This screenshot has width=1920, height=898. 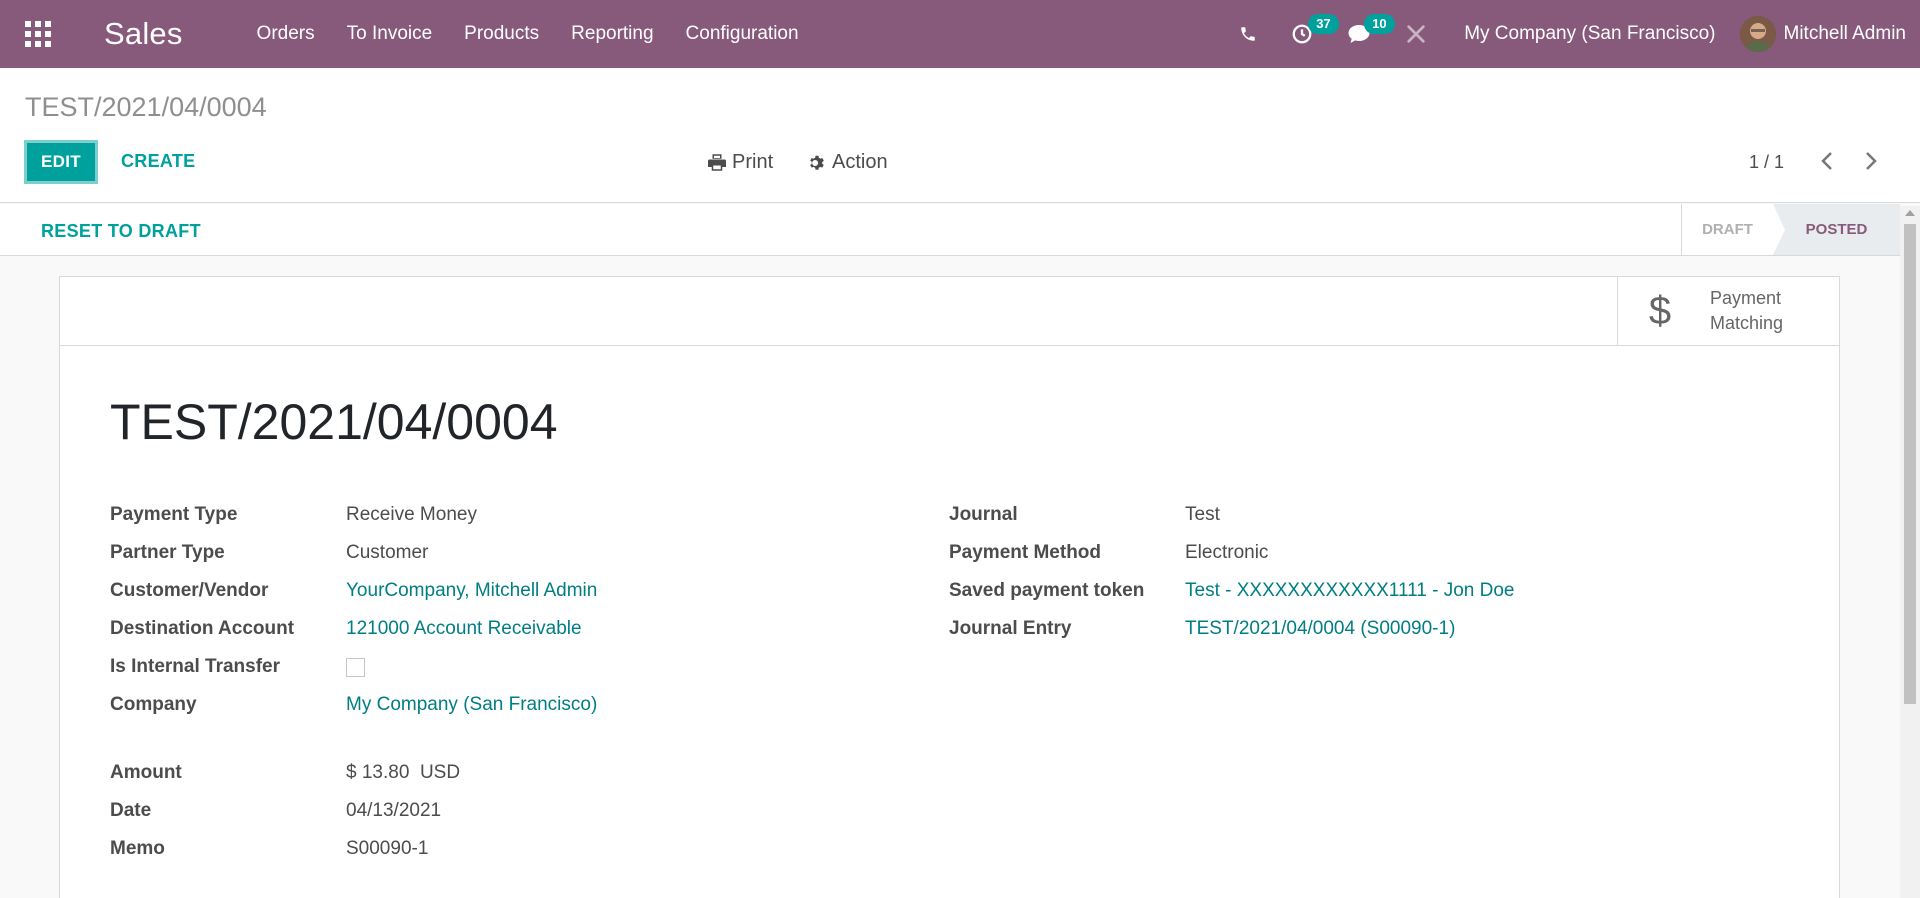 What do you see at coordinates (195, 666) in the screenshot?
I see `field-label: Is Internal Transfer` at bounding box center [195, 666].